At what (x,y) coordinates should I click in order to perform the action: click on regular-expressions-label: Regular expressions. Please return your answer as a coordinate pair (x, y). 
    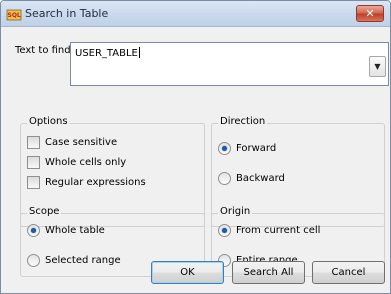
    Looking at the image, I should click on (95, 182).